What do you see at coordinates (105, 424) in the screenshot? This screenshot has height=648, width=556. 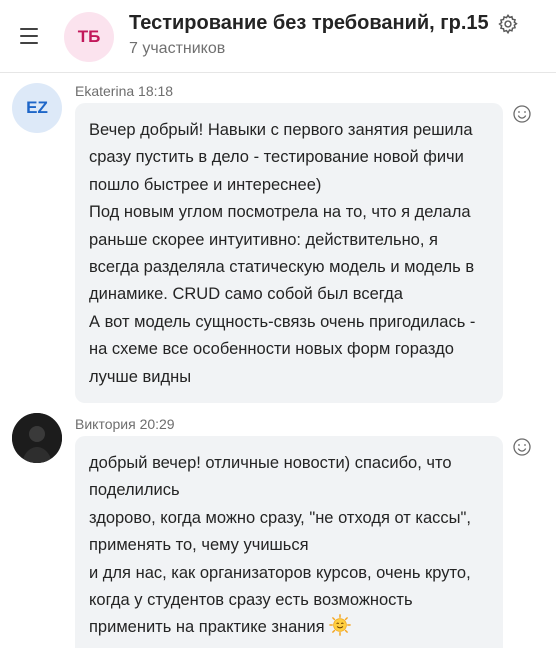 I see `author-name: Виктория` at bounding box center [105, 424].